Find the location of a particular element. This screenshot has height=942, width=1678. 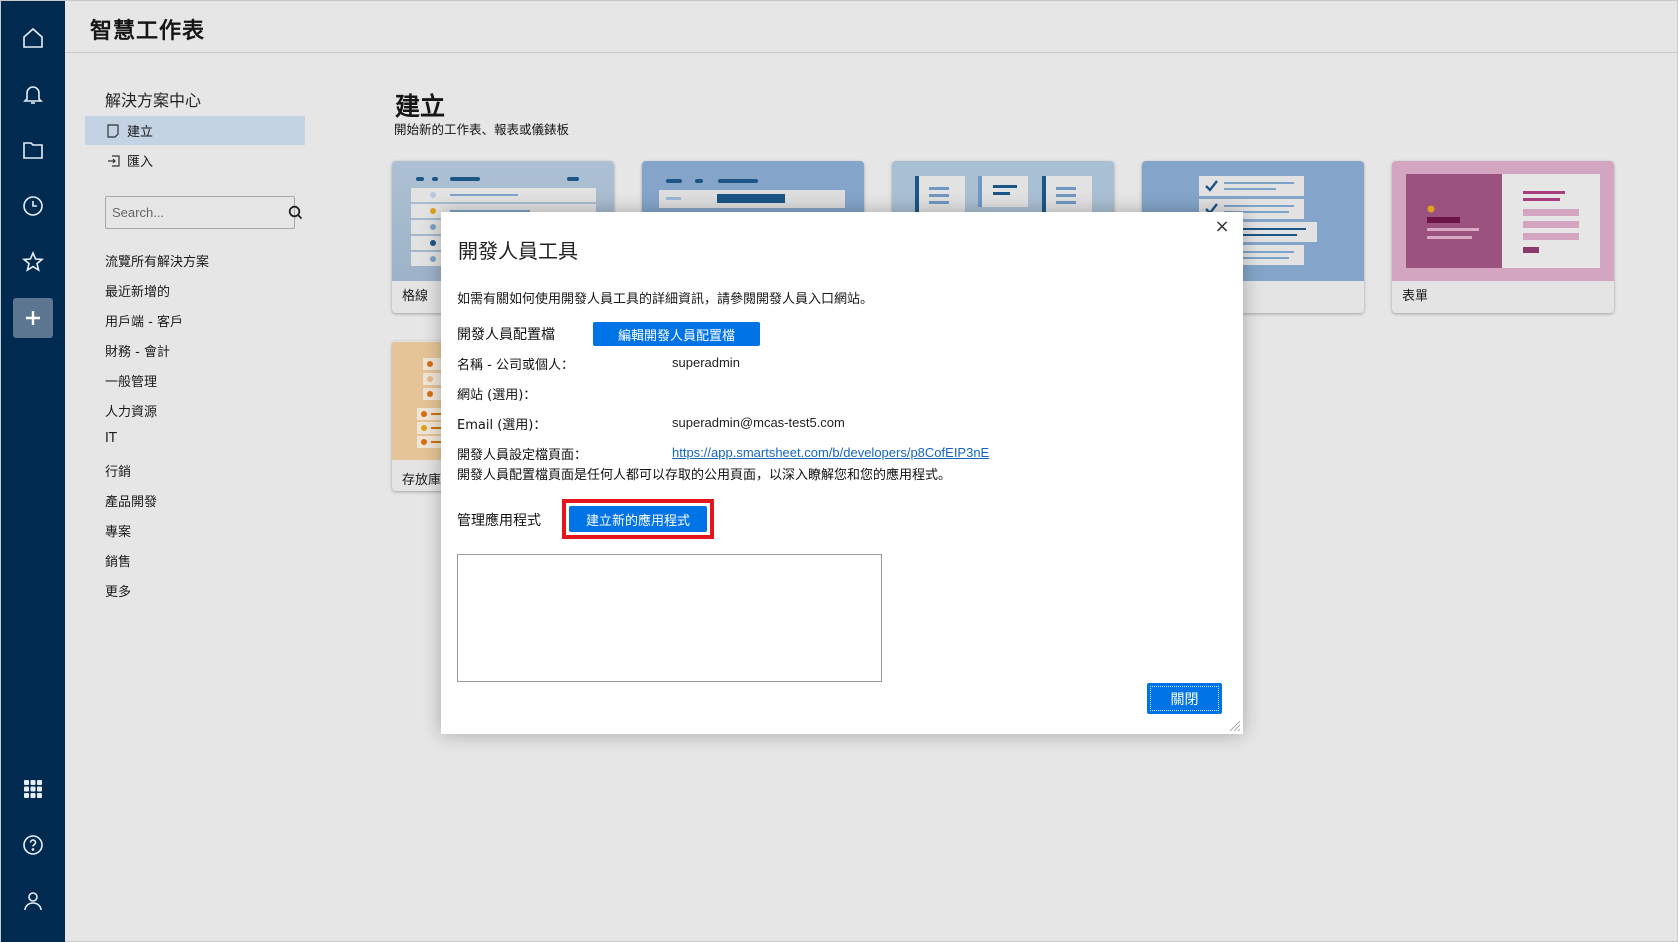

create-title: 建立 is located at coordinates (420, 106).